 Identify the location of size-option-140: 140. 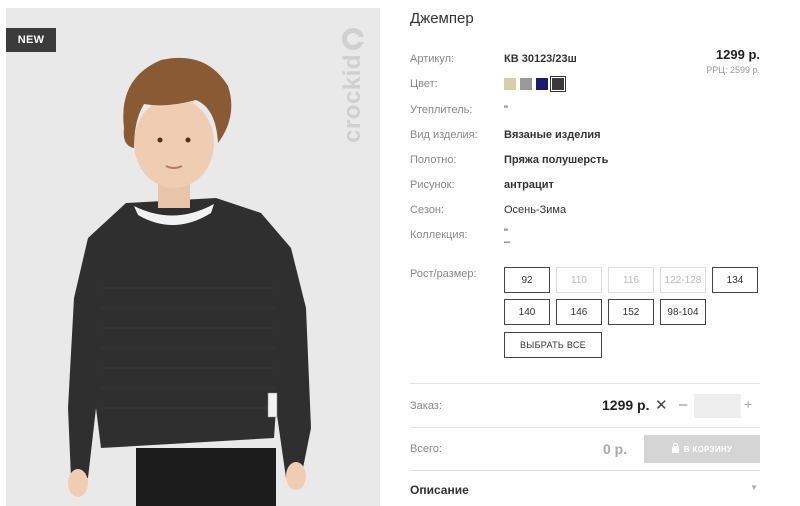
(527, 312).